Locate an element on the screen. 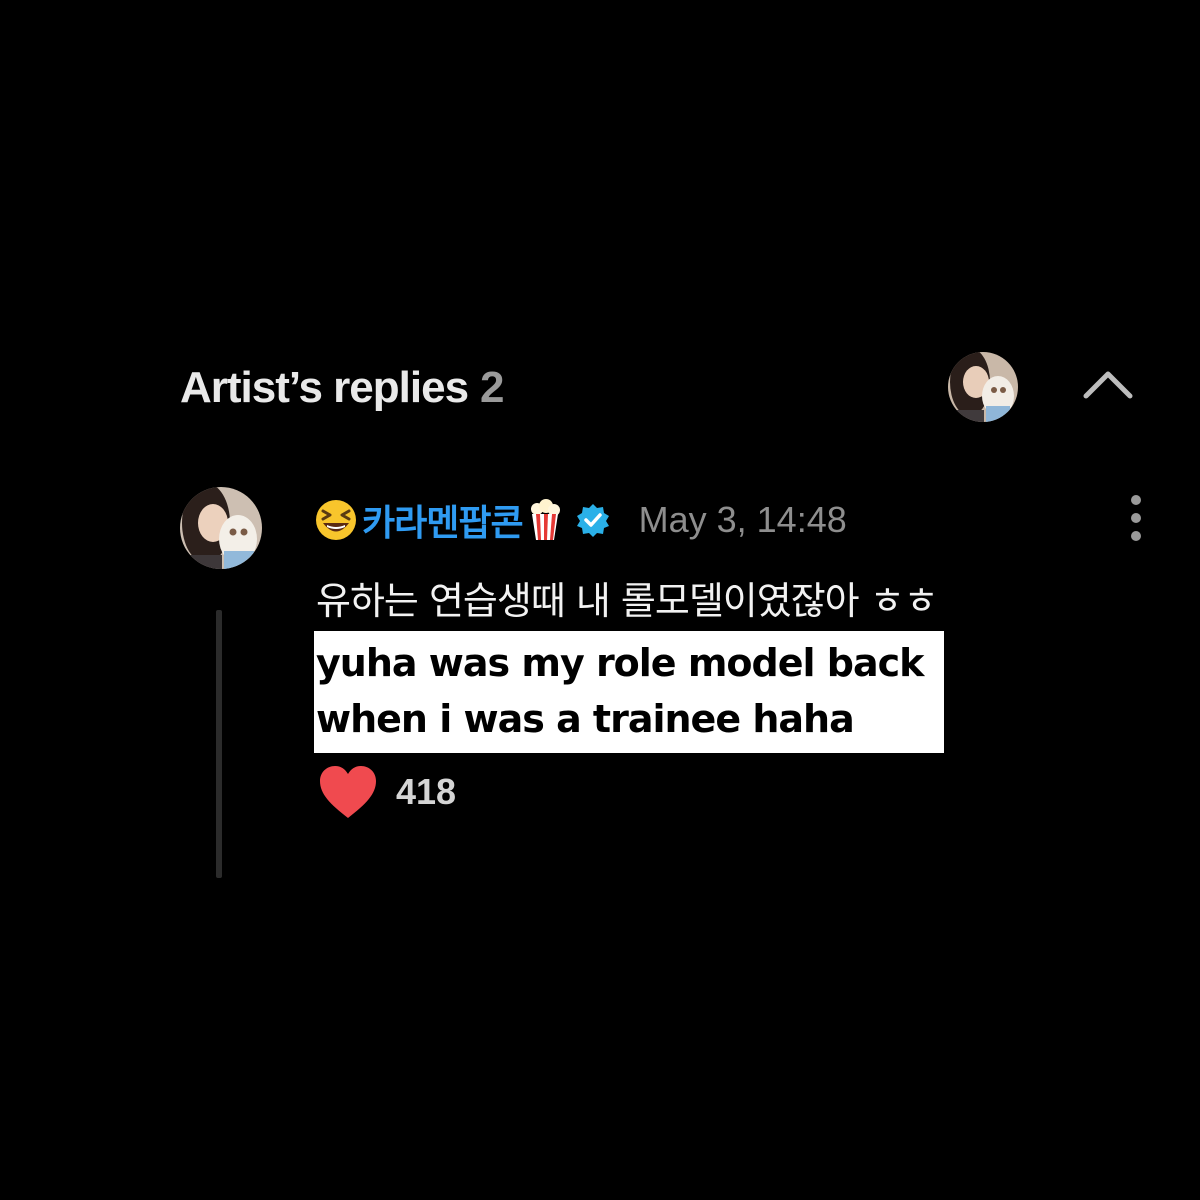 The width and height of the screenshot is (1200, 1200). collapse-chevron-up-icon is located at coordinates (1108, 385).